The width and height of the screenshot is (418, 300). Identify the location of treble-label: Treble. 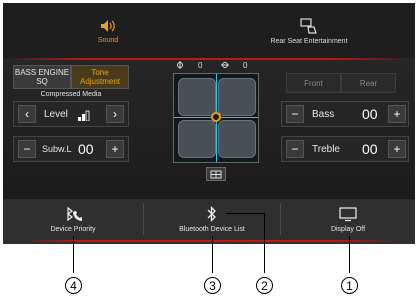
(326, 149).